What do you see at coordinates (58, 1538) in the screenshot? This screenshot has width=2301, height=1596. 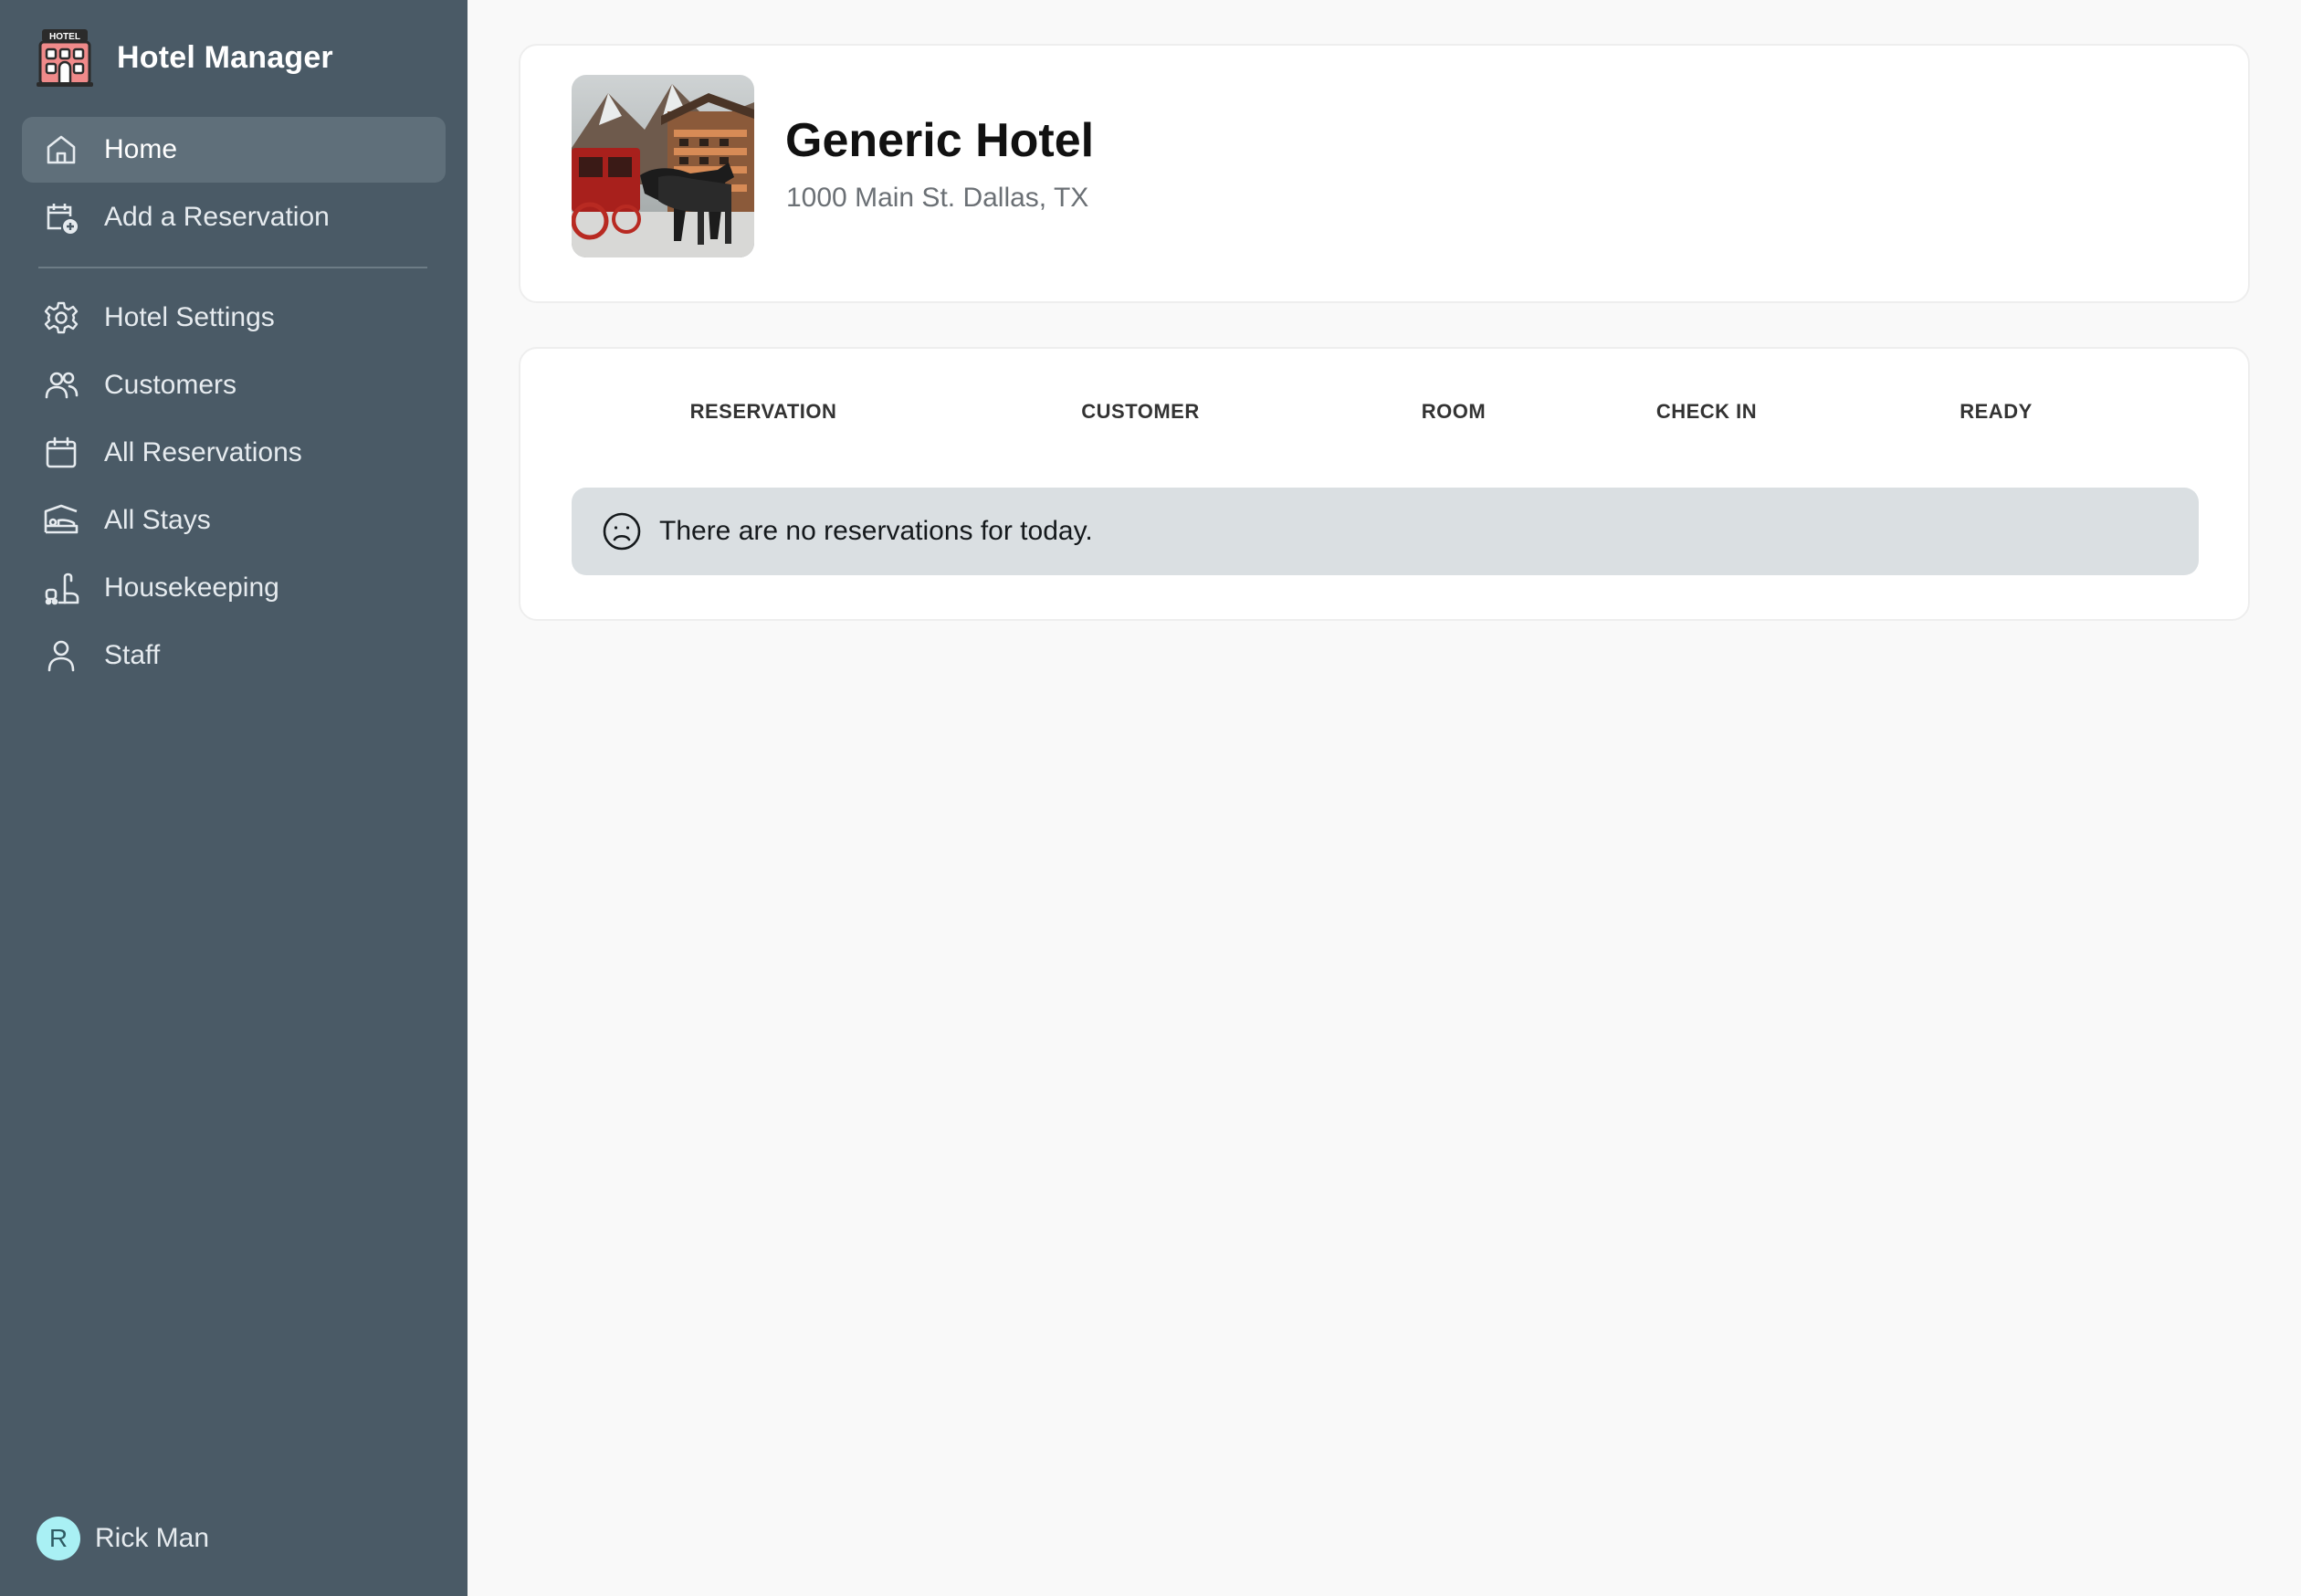 I see `avatar: R` at bounding box center [58, 1538].